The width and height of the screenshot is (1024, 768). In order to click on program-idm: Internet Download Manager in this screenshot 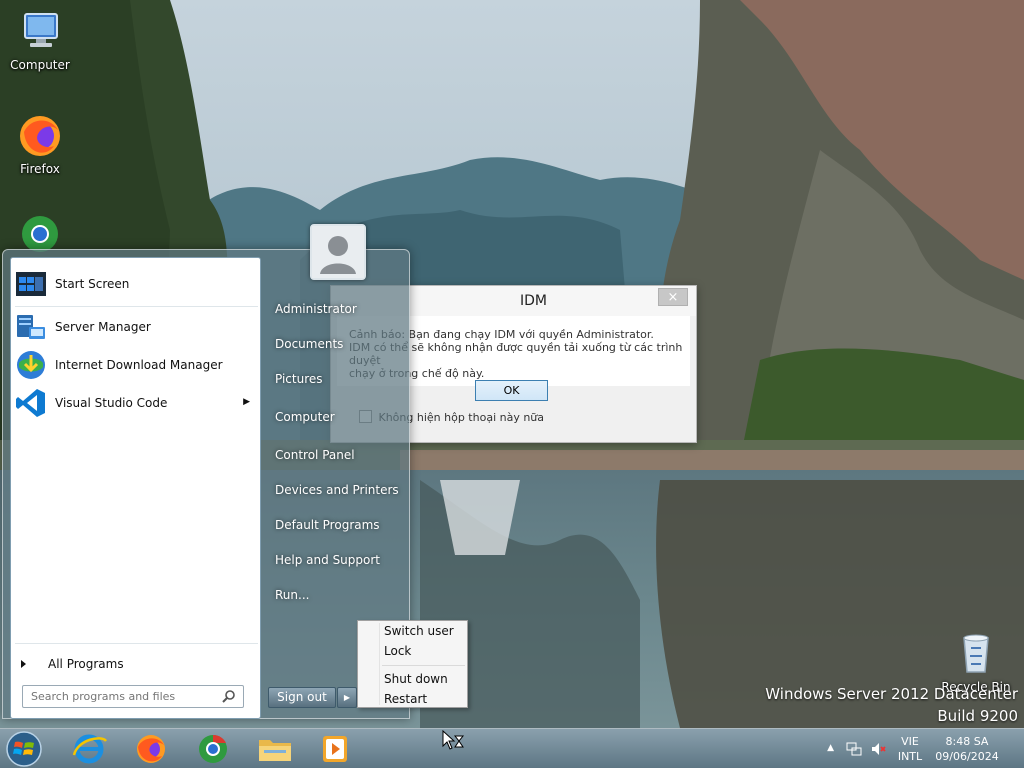, I will do `click(136, 365)`.